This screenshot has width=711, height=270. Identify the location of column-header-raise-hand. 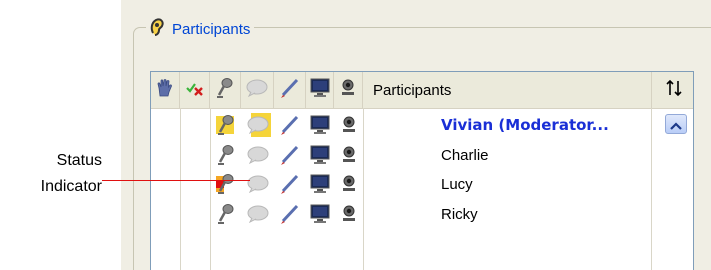
(165, 90).